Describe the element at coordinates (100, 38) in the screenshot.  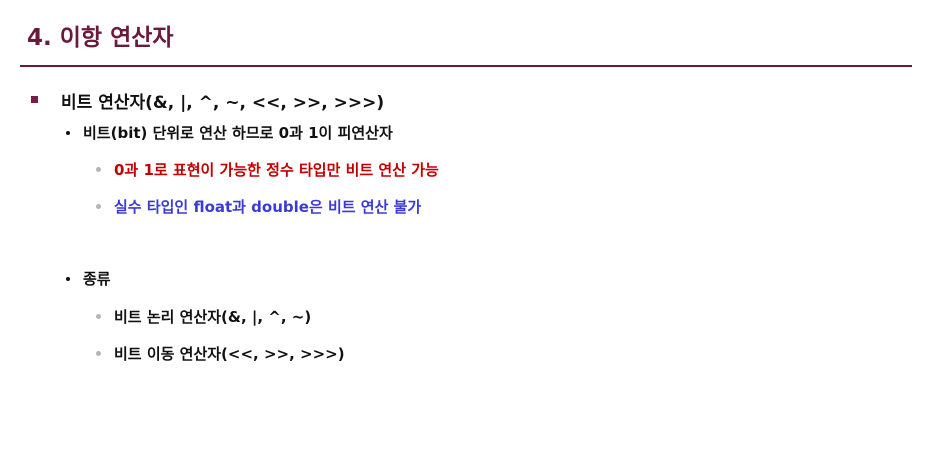
I see `slide-title: 4. 이항 연산자` at that location.